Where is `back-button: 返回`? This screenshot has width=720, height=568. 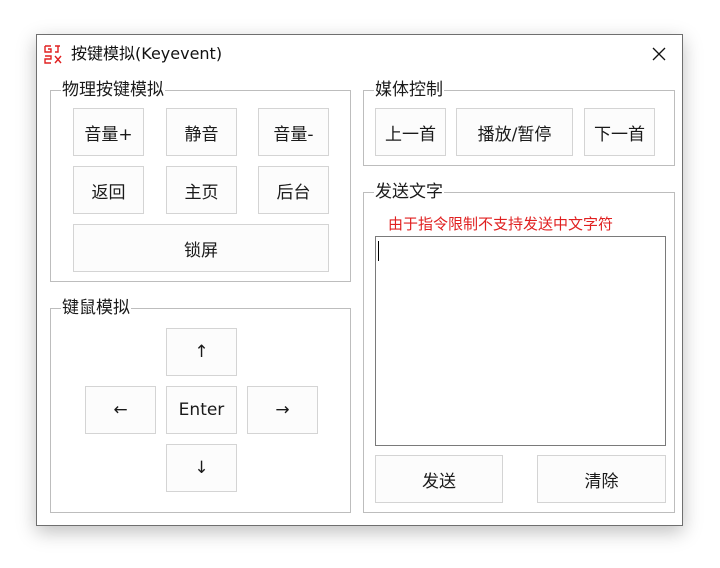 back-button: 返回 is located at coordinates (108, 190).